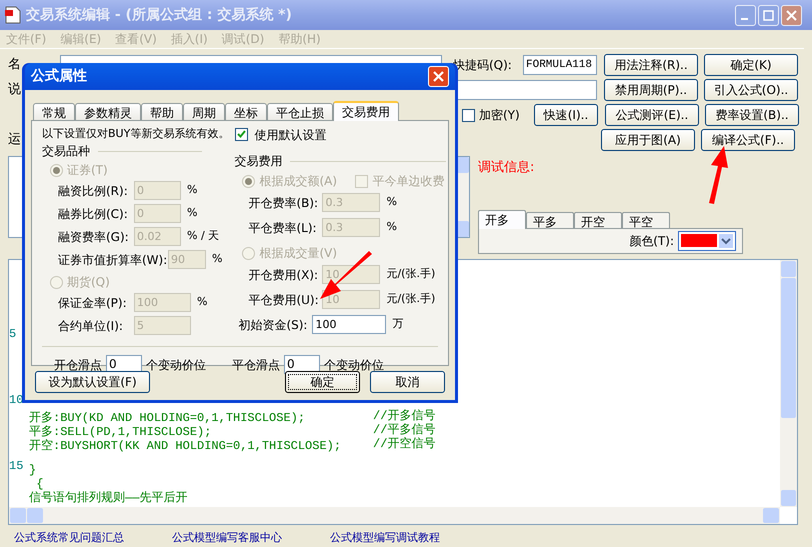  What do you see at coordinates (385, 538) in the screenshot?
I see `link: 公式模型编写调试教程` at bounding box center [385, 538].